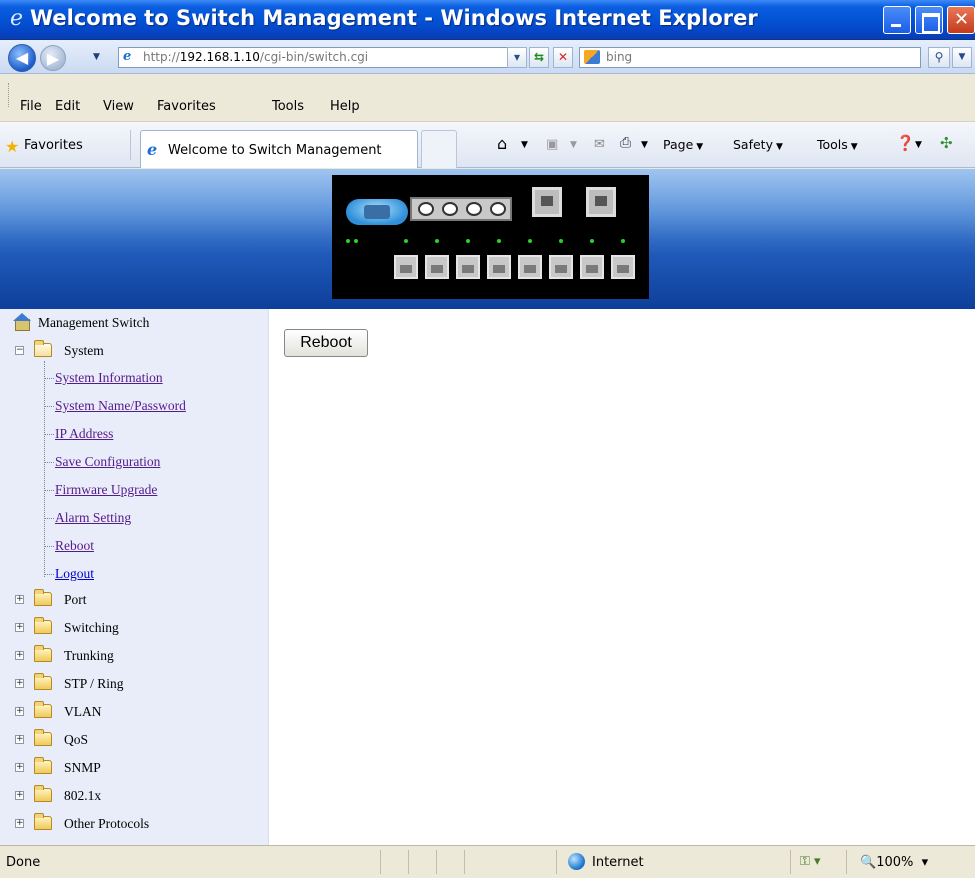 The height and width of the screenshot is (878, 975). What do you see at coordinates (31, 107) in the screenshot?
I see `menu-file: File` at bounding box center [31, 107].